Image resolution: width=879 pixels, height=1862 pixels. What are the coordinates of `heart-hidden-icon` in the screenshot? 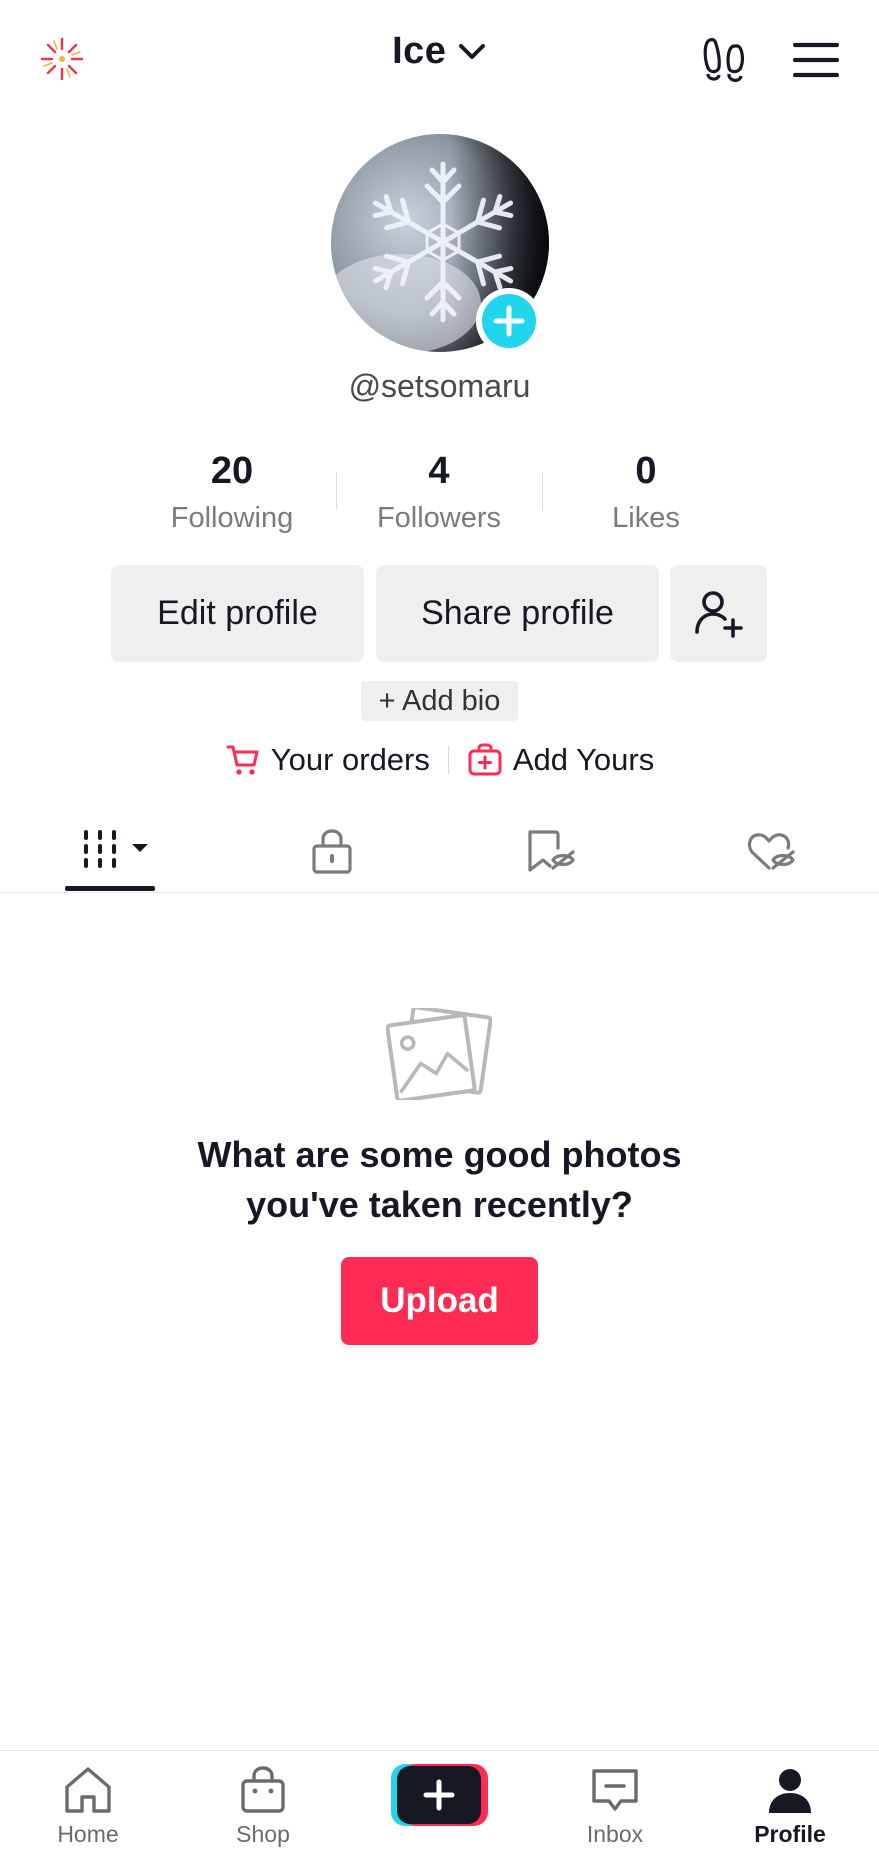 It's located at (771, 851).